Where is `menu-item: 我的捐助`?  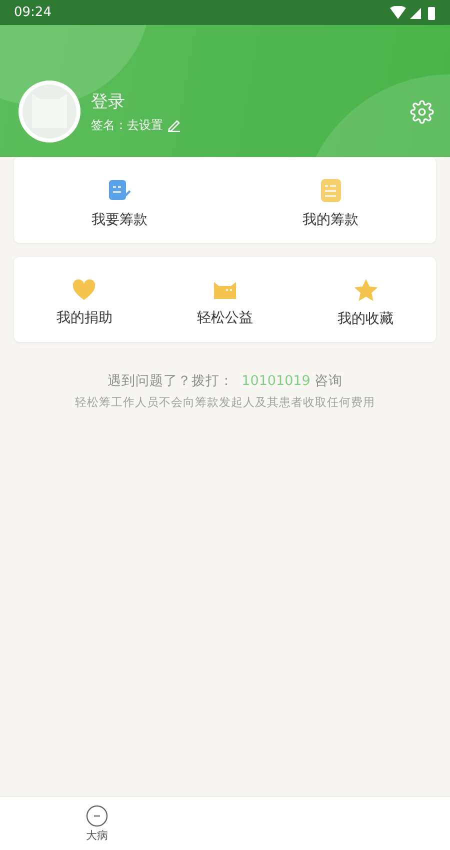
menu-item: 我的捐助 is located at coordinates (84, 299).